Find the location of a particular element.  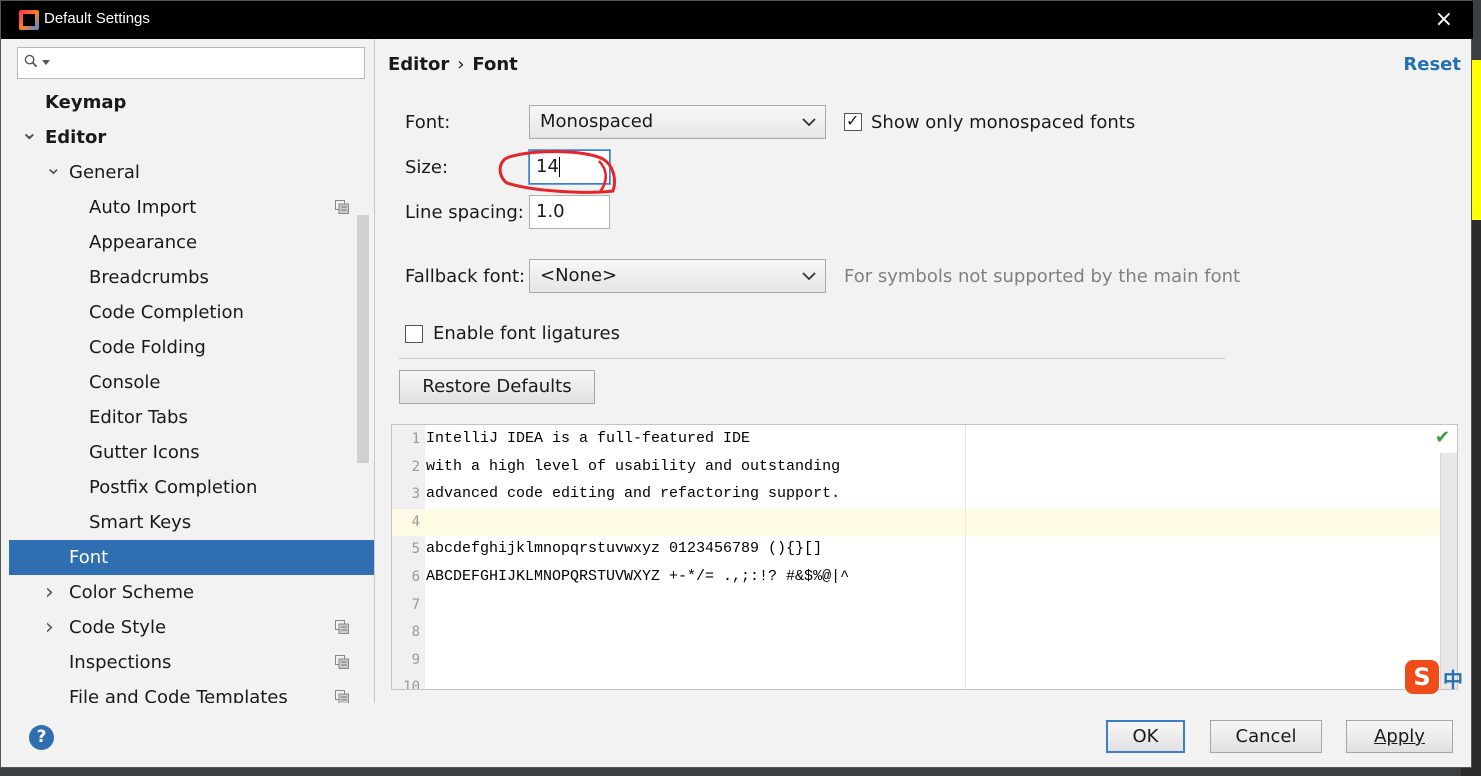

font-size-value: 14 is located at coordinates (547, 166).